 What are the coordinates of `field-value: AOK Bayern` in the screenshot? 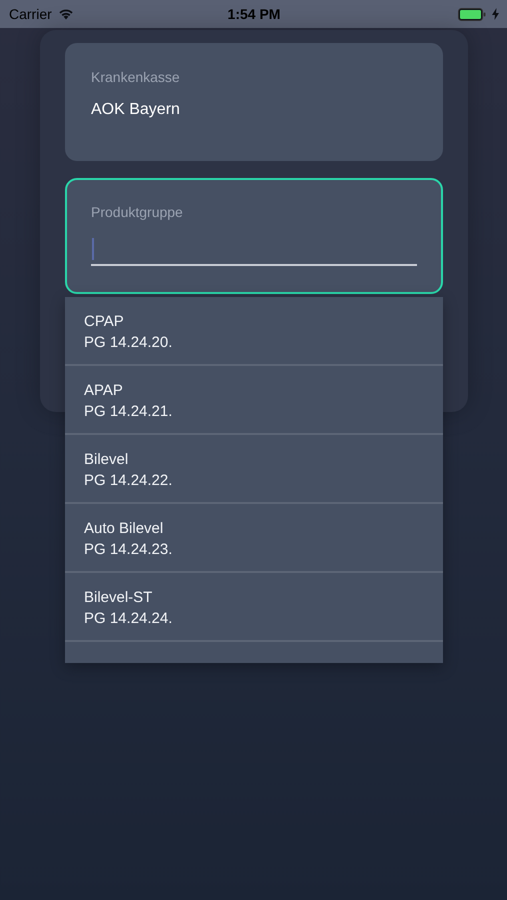 It's located at (254, 110).